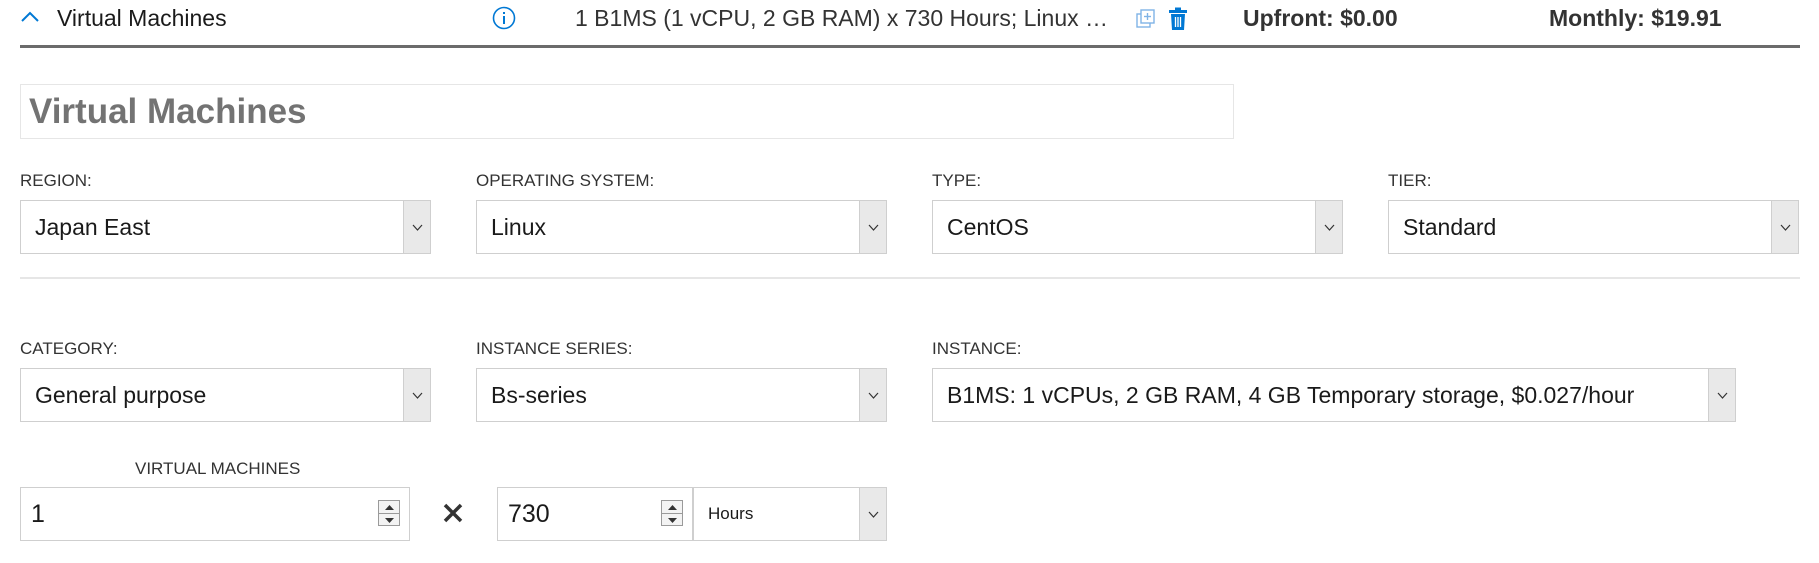 The image size is (1819, 563). What do you see at coordinates (681, 395) in the screenshot?
I see `series-select: Bs-series` at bounding box center [681, 395].